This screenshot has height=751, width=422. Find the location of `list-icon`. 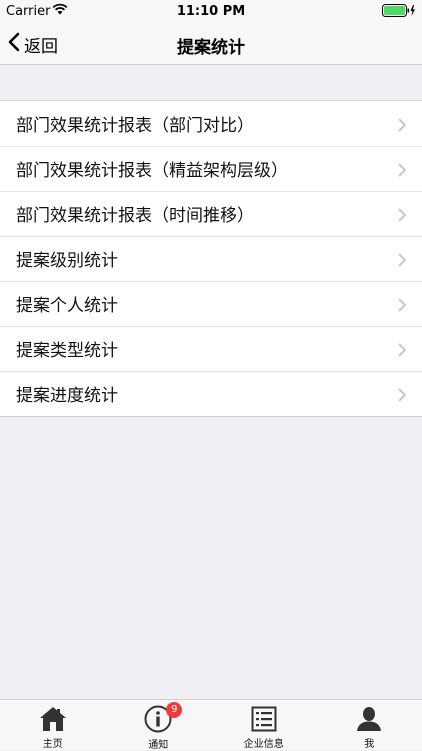

list-icon is located at coordinates (264, 718).